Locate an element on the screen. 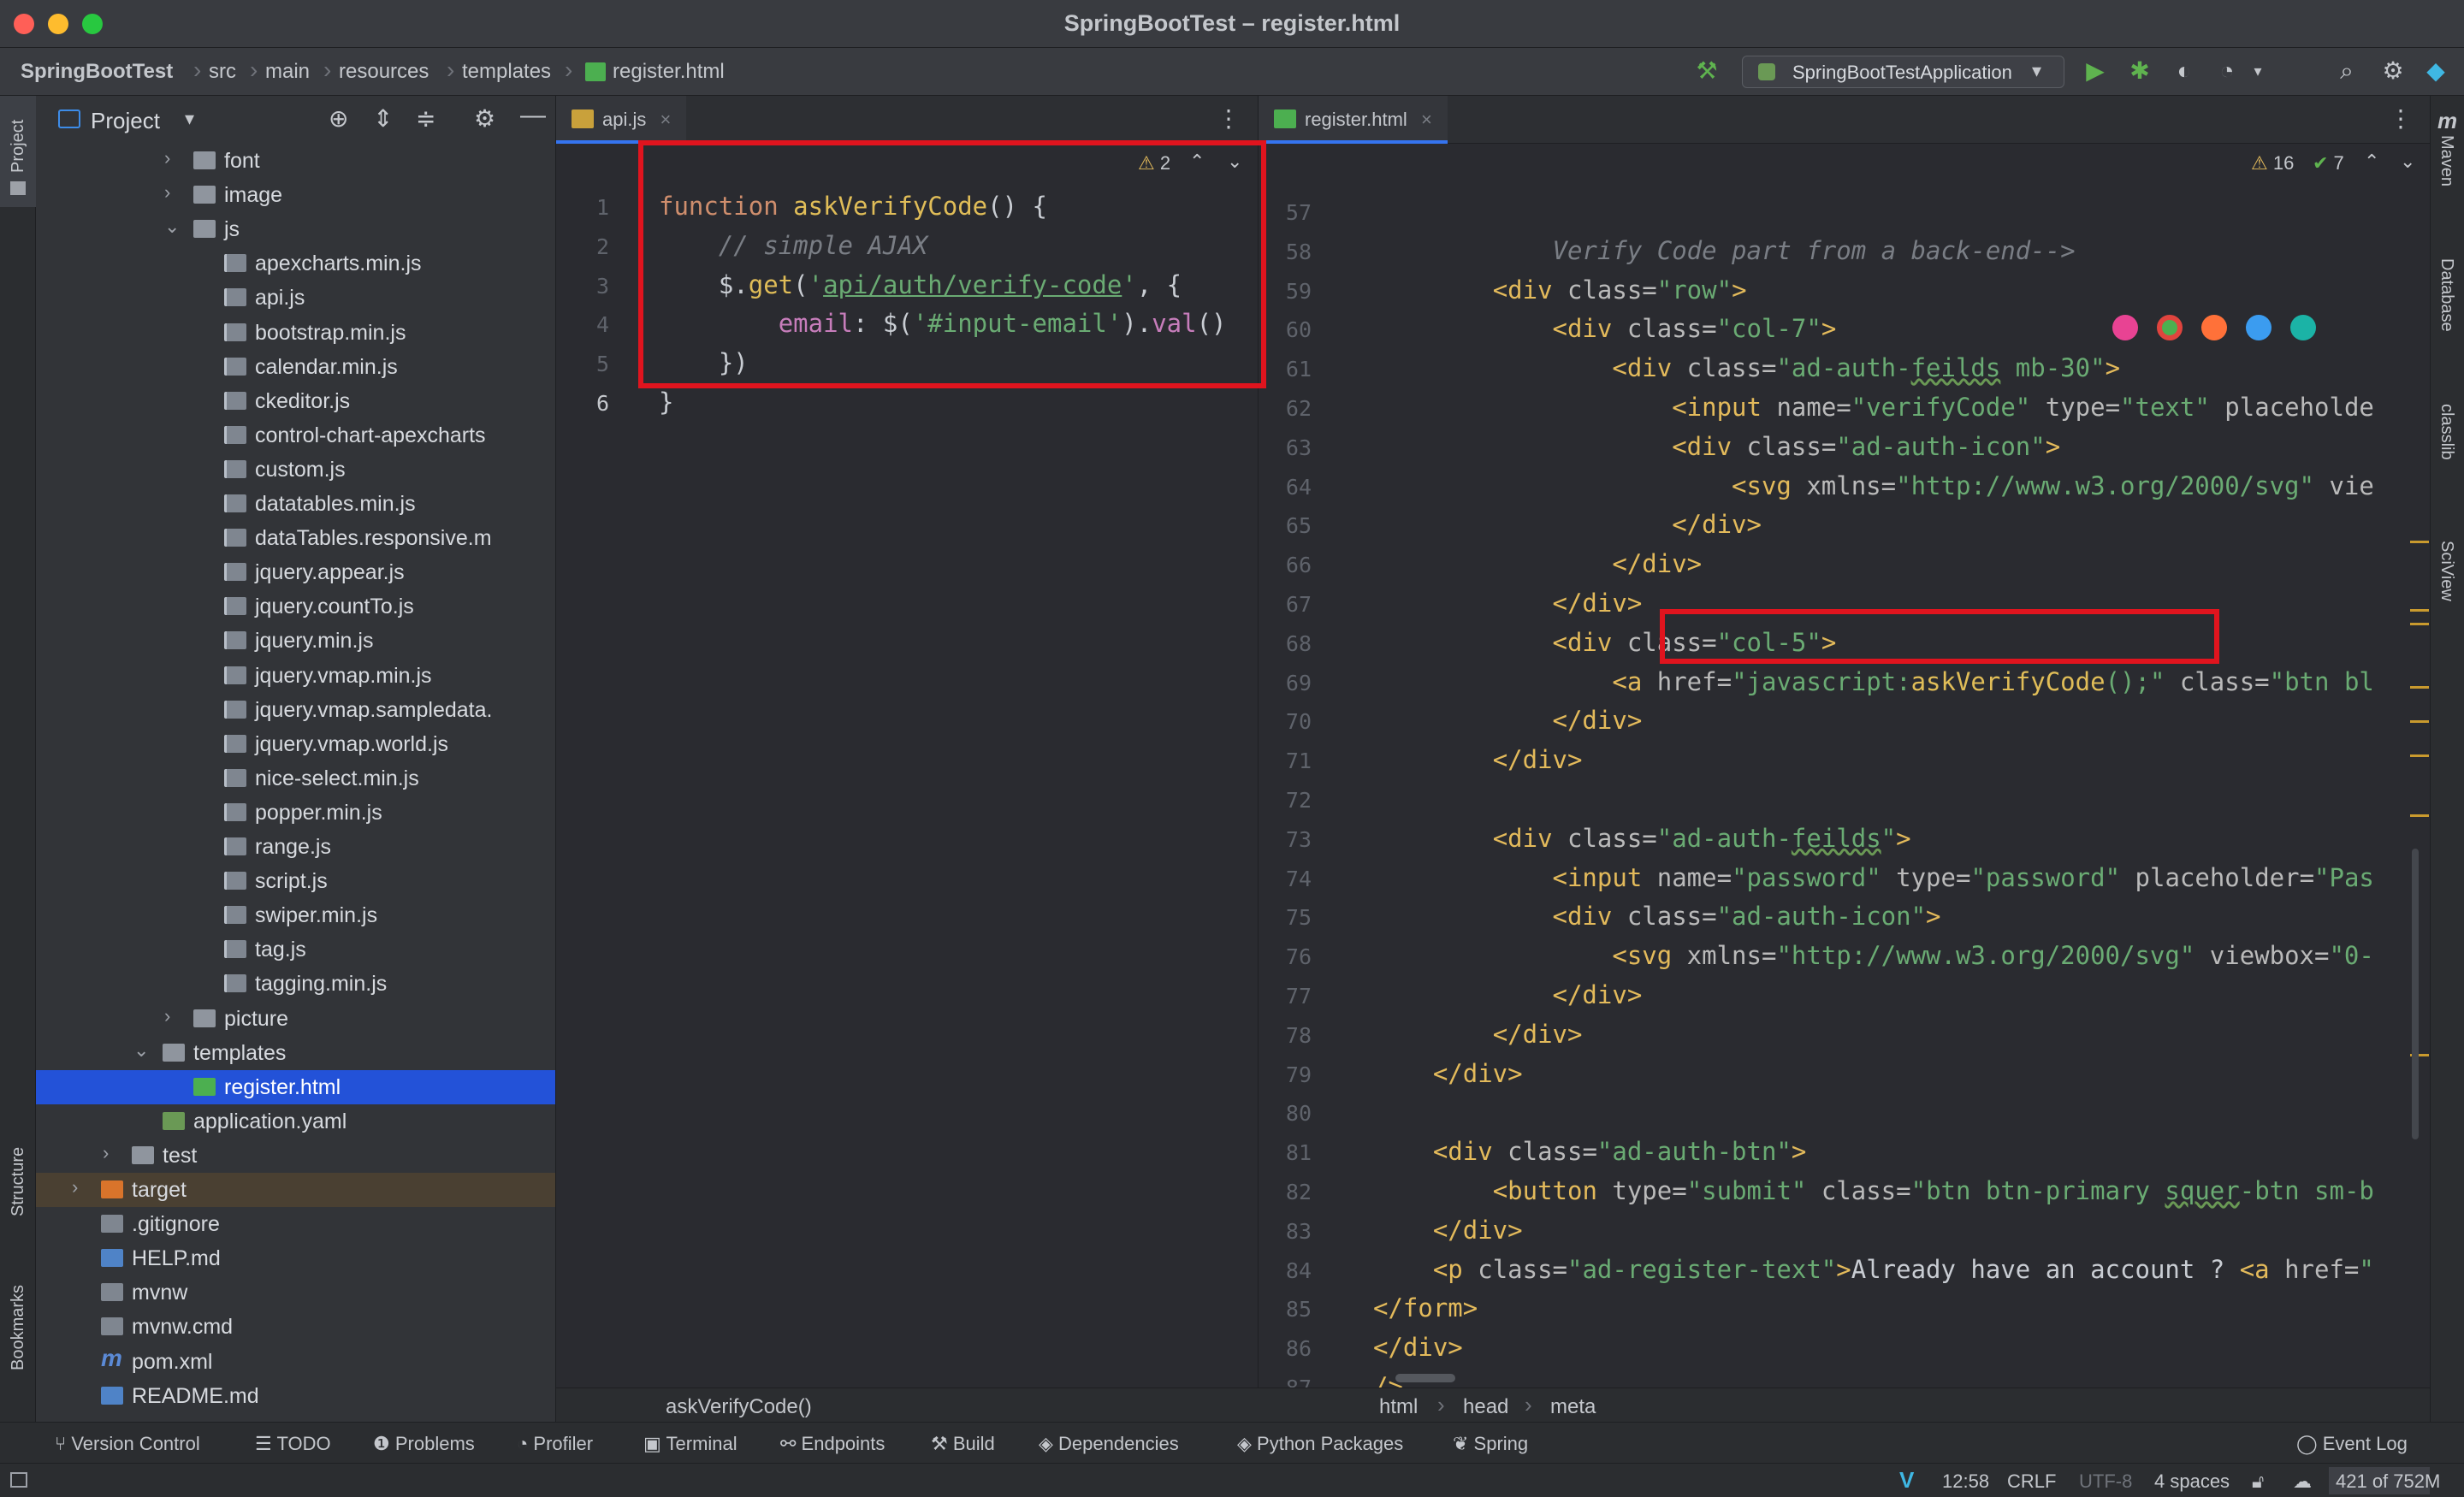  tree-item: tag.js is located at coordinates (295, 949).